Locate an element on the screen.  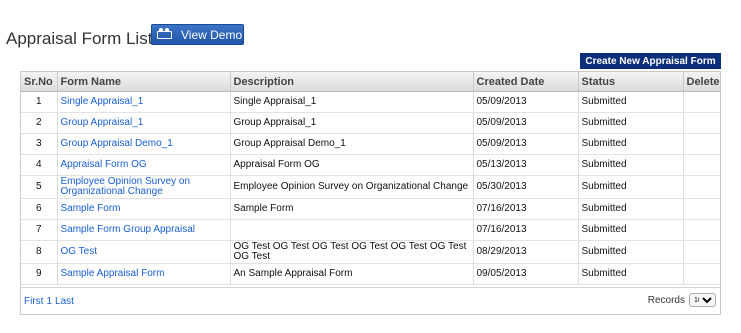
view-demo-label: View Demo is located at coordinates (212, 34).